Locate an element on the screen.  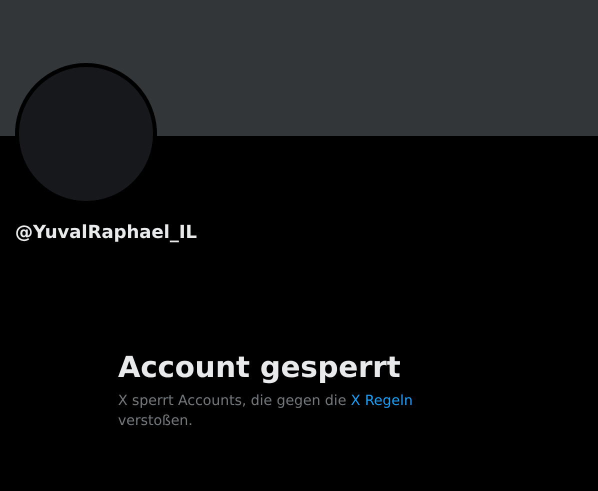
notice-text: X sperrt Accounts, die gegen die X Regeln verstoßen. is located at coordinates (266, 411).